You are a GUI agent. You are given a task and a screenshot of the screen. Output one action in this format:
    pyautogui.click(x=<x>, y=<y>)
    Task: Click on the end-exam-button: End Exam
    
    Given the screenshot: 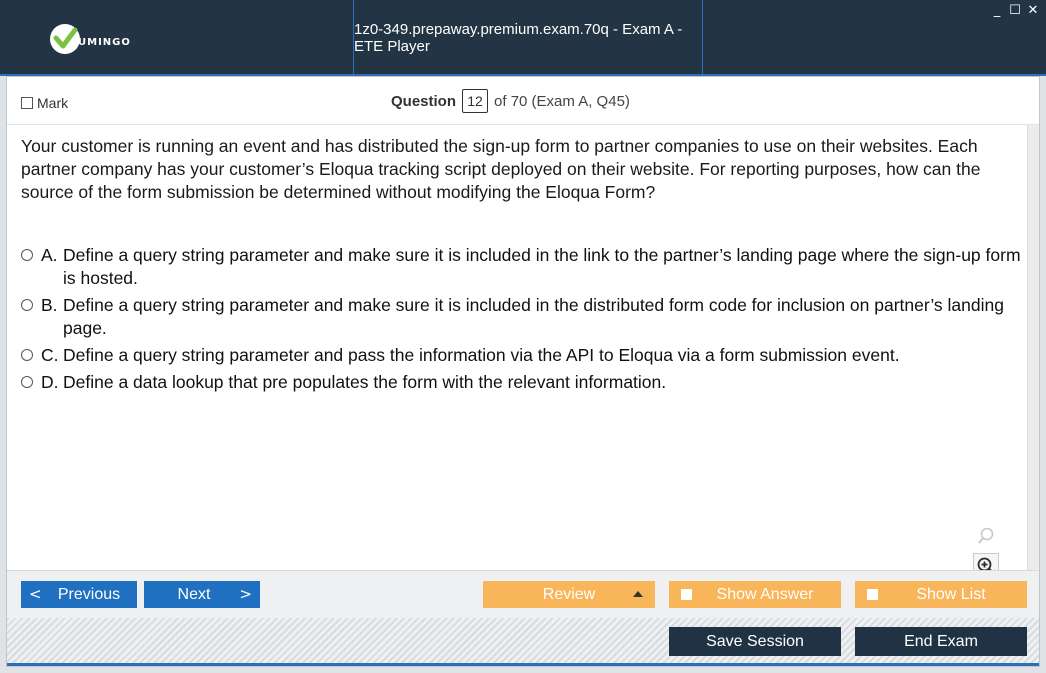 What is the action you would take?
    pyautogui.click(x=941, y=641)
    